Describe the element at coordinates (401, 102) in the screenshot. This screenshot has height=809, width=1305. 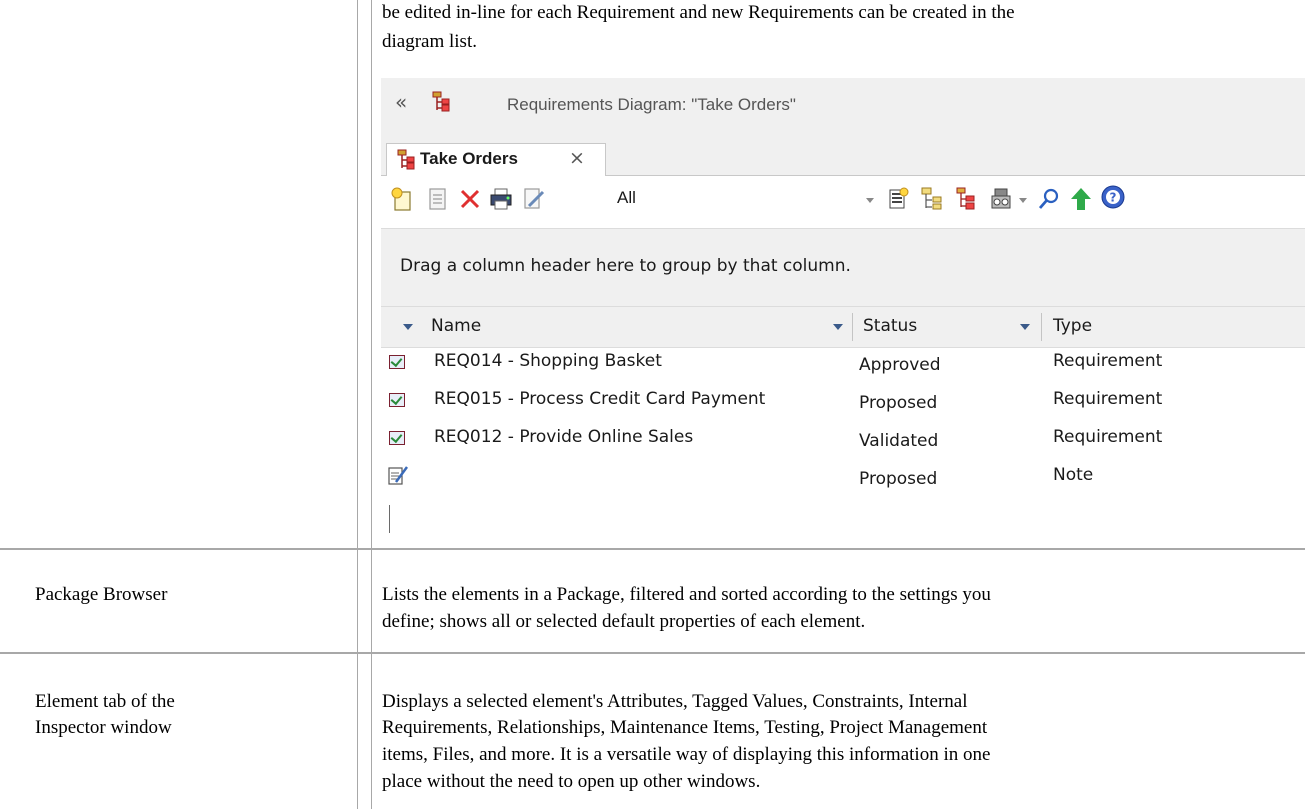
I see `collapse-icon: «` at that location.